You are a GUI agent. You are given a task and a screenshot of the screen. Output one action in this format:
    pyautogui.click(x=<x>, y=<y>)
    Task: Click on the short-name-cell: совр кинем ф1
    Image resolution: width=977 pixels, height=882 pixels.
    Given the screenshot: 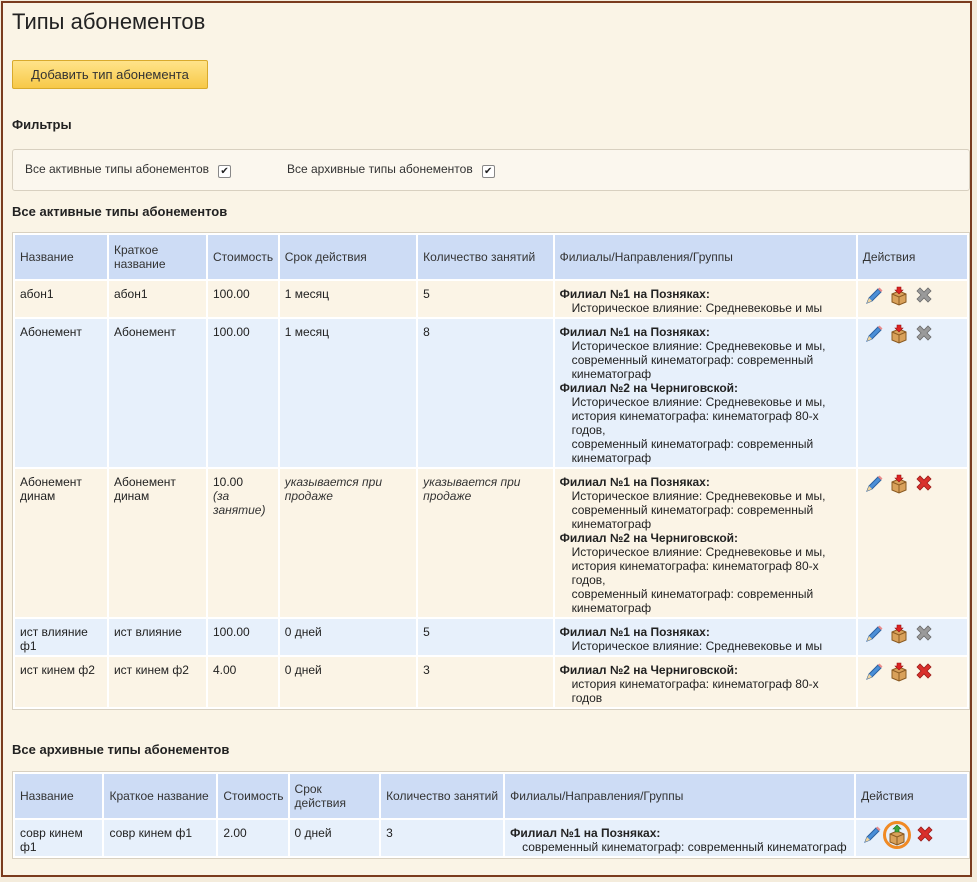 What is the action you would take?
    pyautogui.click(x=160, y=838)
    